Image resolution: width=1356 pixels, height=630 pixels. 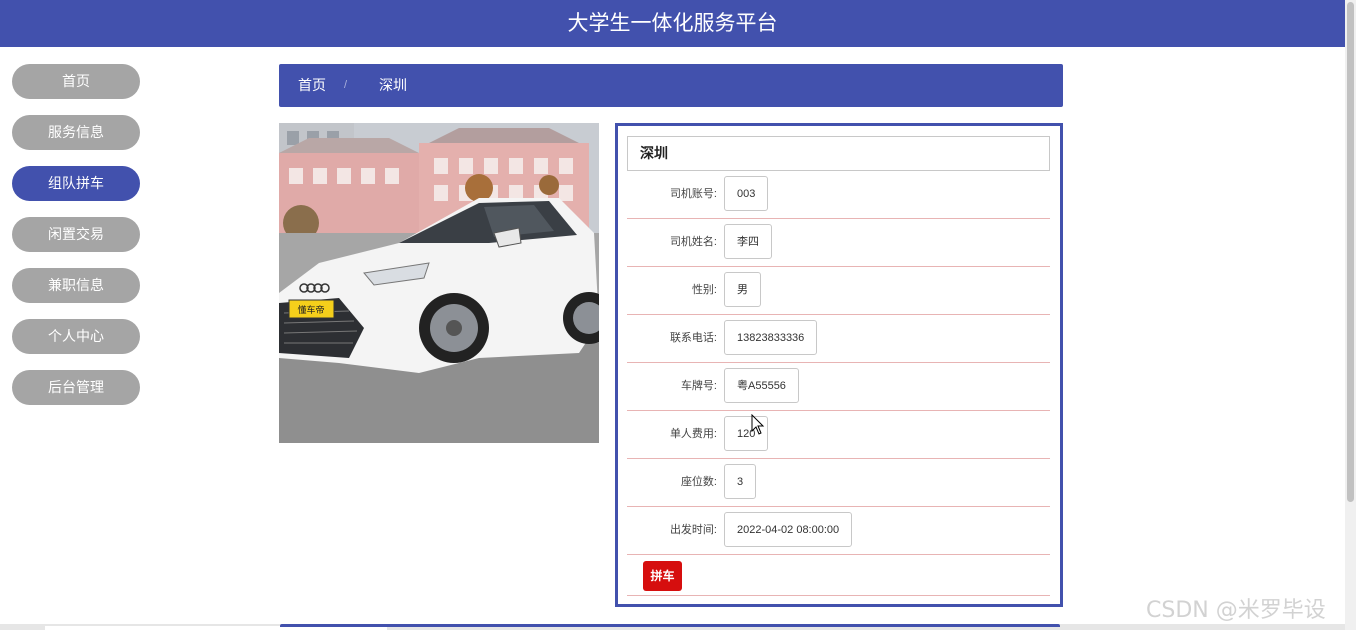 What do you see at coordinates (746, 193) in the screenshot?
I see `field-value: 003` at bounding box center [746, 193].